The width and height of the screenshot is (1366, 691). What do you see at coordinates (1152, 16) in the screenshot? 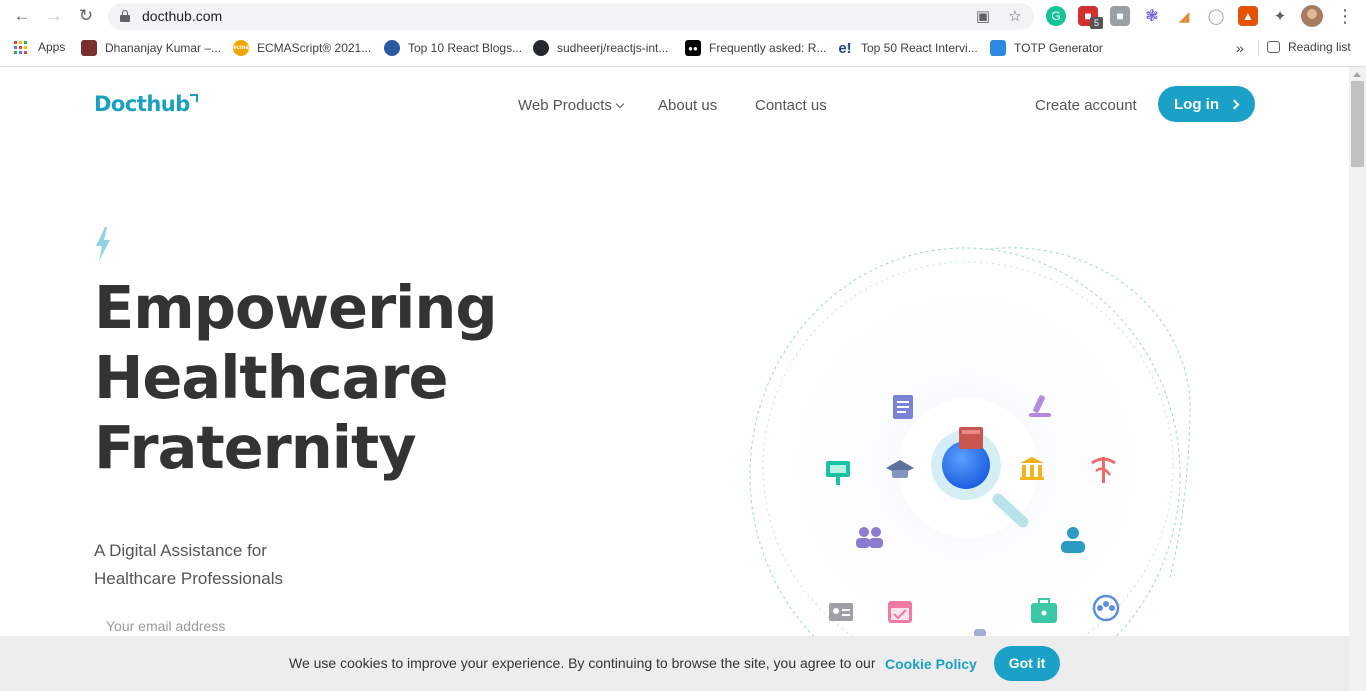
I see `snowflake-extension-icon: ❃` at bounding box center [1152, 16].